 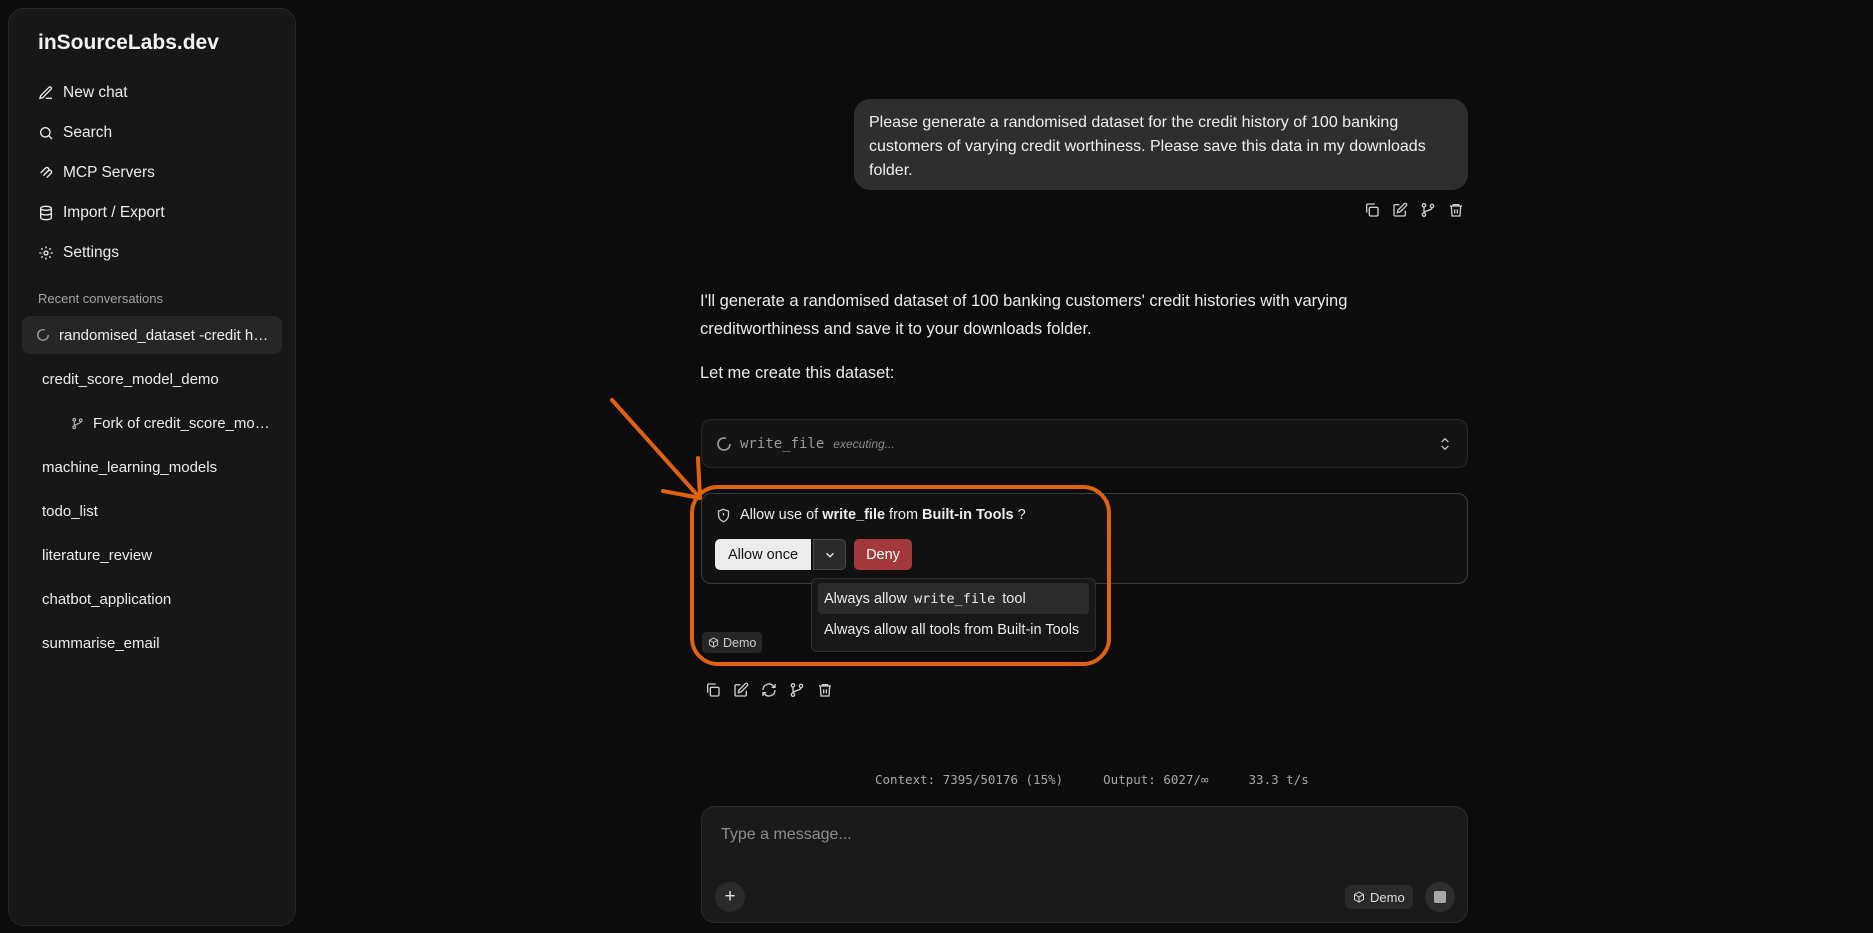 I want to click on search-icon, so click(x=46, y=133).